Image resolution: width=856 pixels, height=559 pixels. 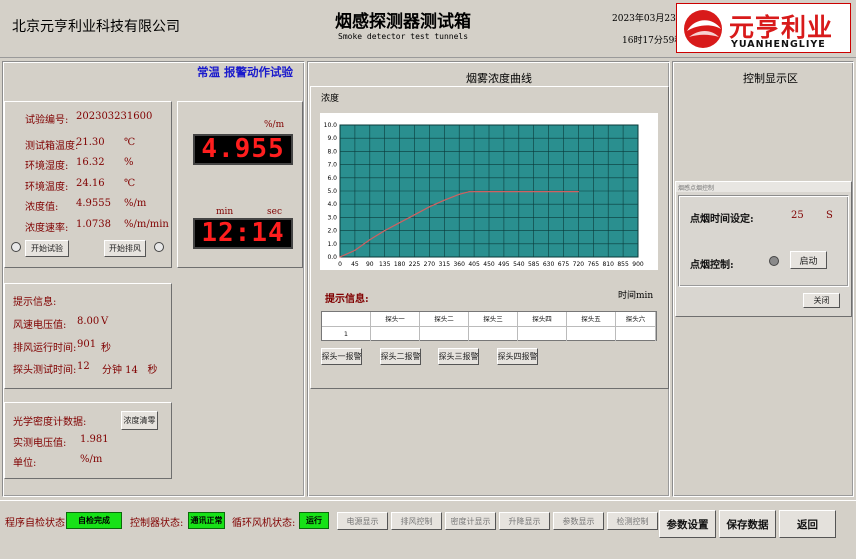 What do you see at coordinates (594, 264) in the screenshot?
I see `chart-x-tick-label: 765` at bounding box center [594, 264].